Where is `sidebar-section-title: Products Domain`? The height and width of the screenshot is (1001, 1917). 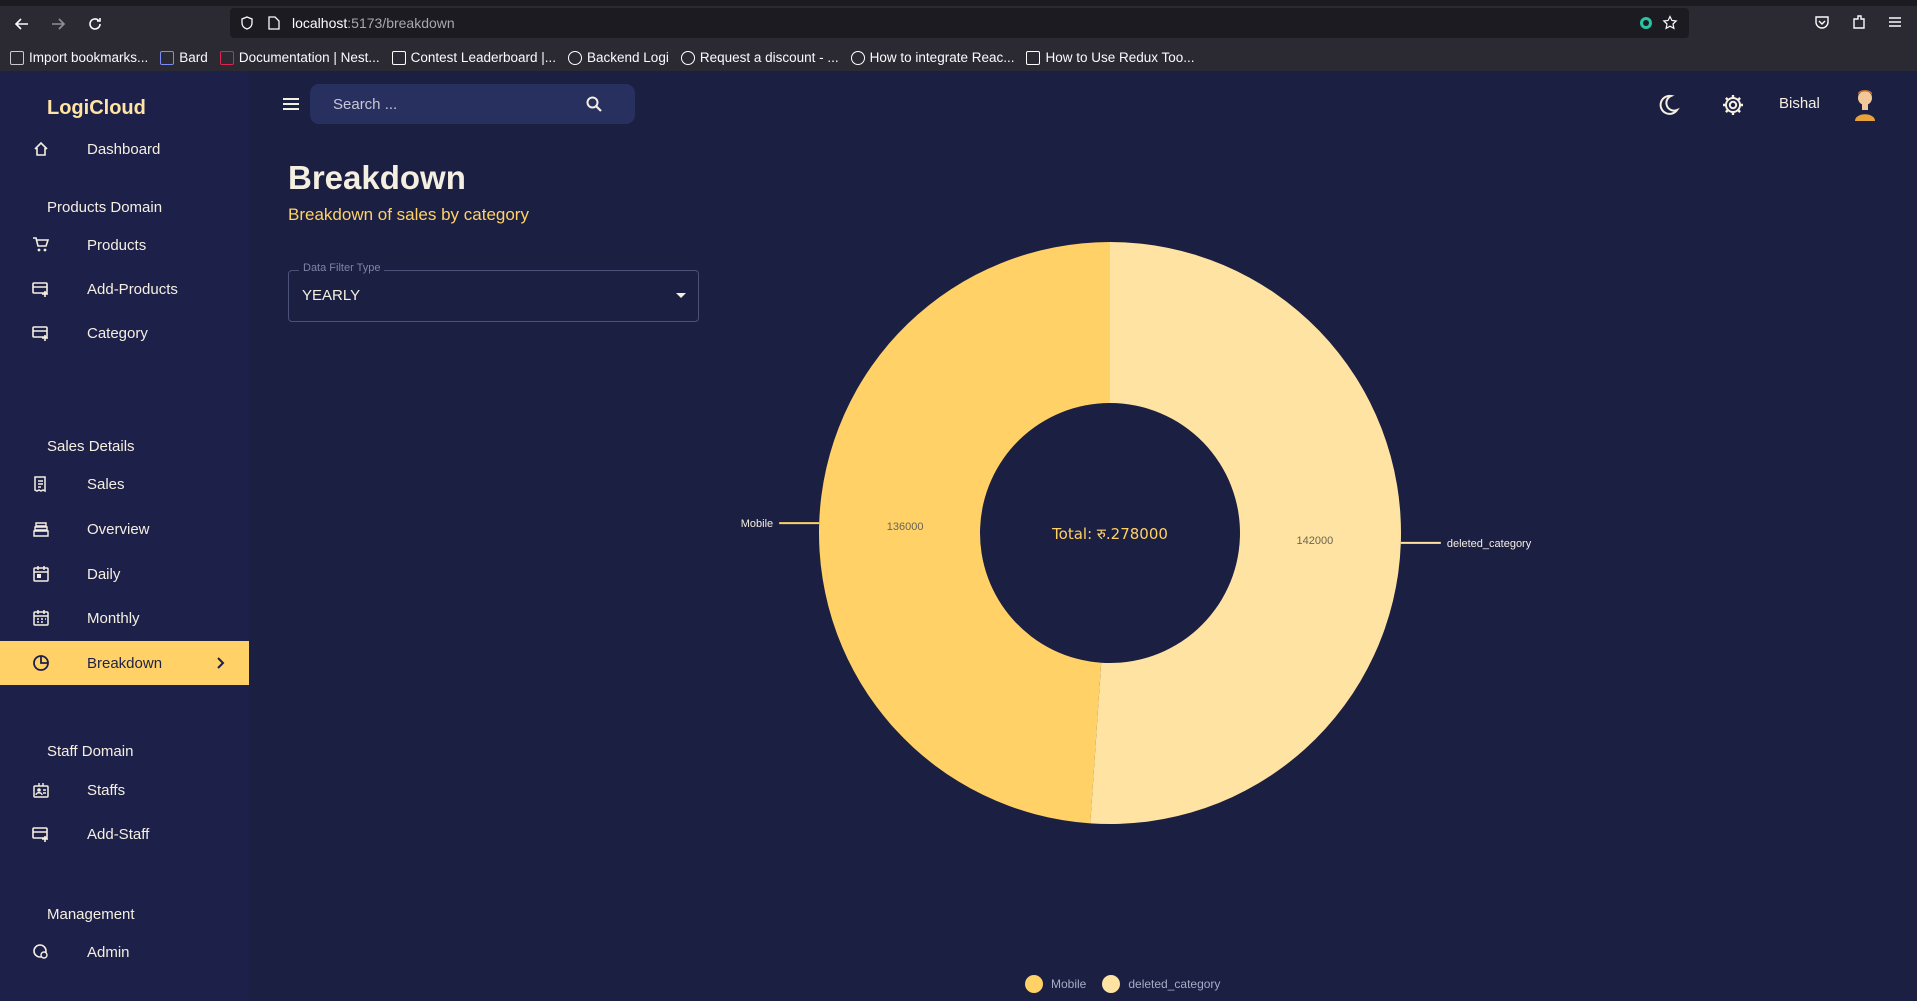
sidebar-section-title: Products Domain is located at coordinates (105, 207).